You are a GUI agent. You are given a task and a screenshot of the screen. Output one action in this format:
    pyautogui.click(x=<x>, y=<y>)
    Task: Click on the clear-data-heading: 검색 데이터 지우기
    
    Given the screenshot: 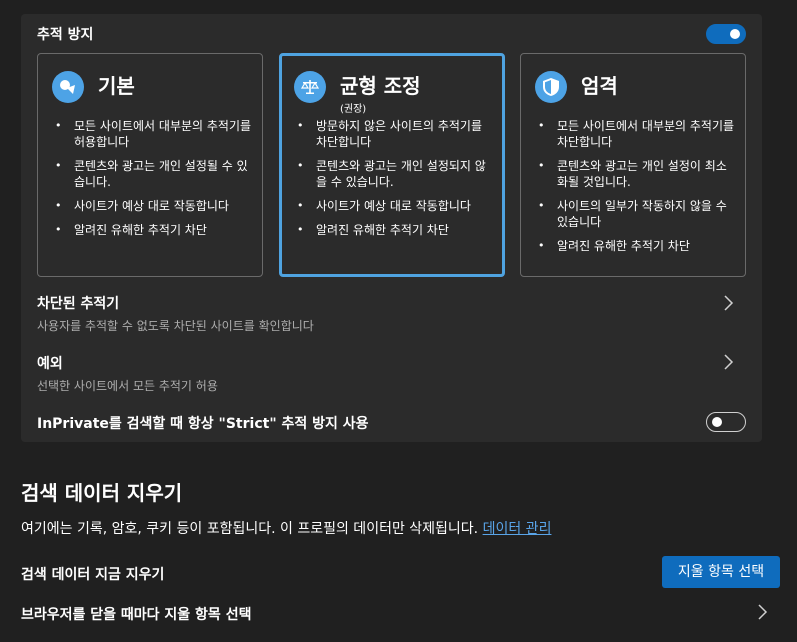 What is the action you would take?
    pyautogui.click(x=102, y=493)
    